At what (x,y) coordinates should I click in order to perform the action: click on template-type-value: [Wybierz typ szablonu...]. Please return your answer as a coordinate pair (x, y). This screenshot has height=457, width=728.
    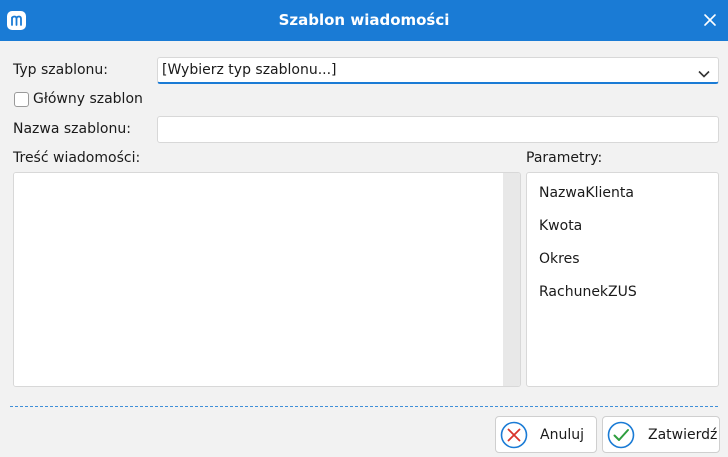
    Looking at the image, I should click on (249, 70).